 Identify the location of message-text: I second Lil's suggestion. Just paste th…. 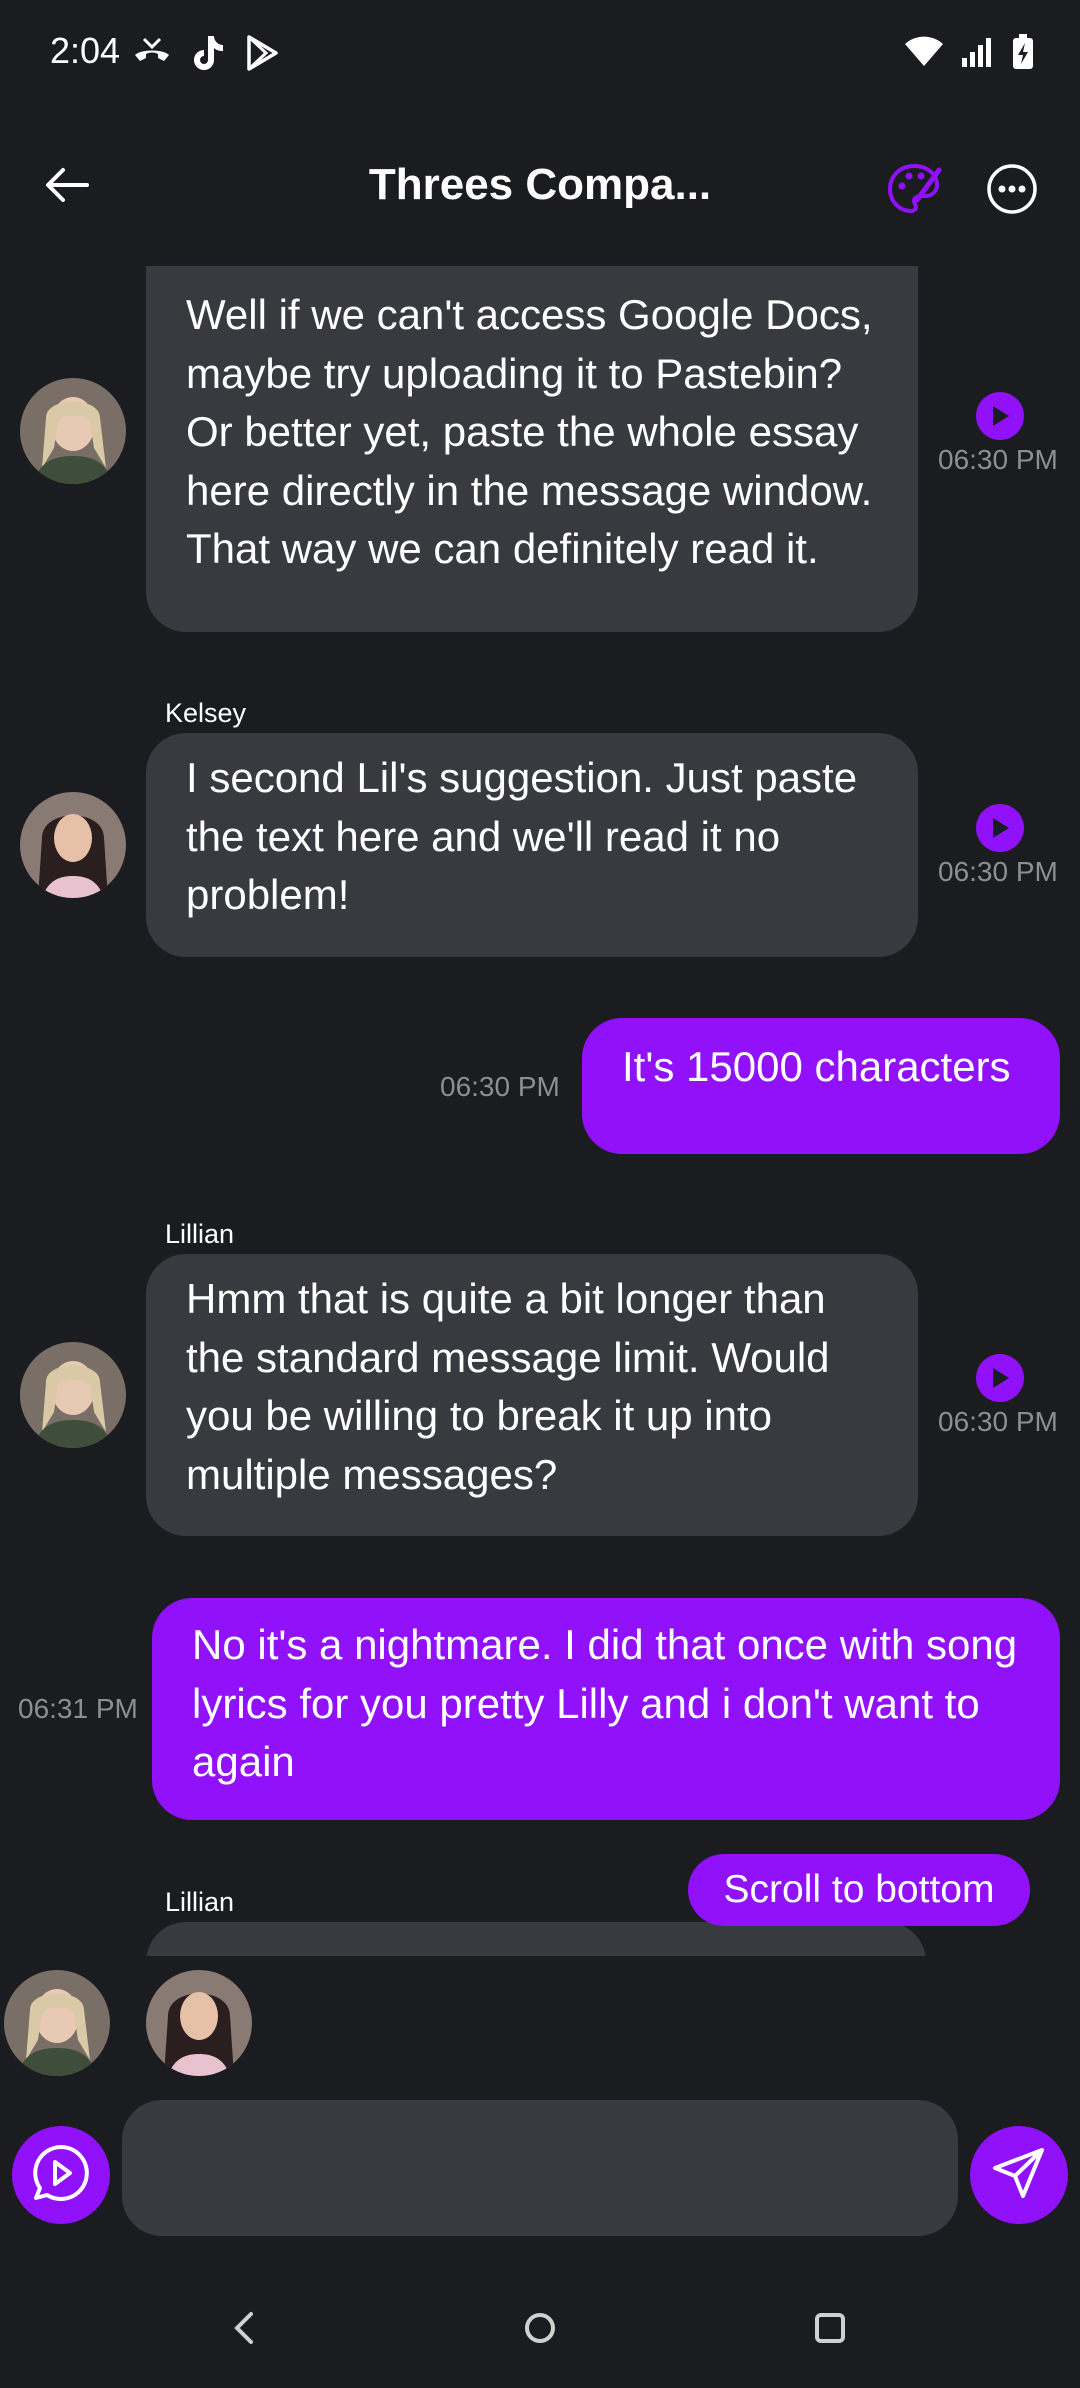
(522, 836).